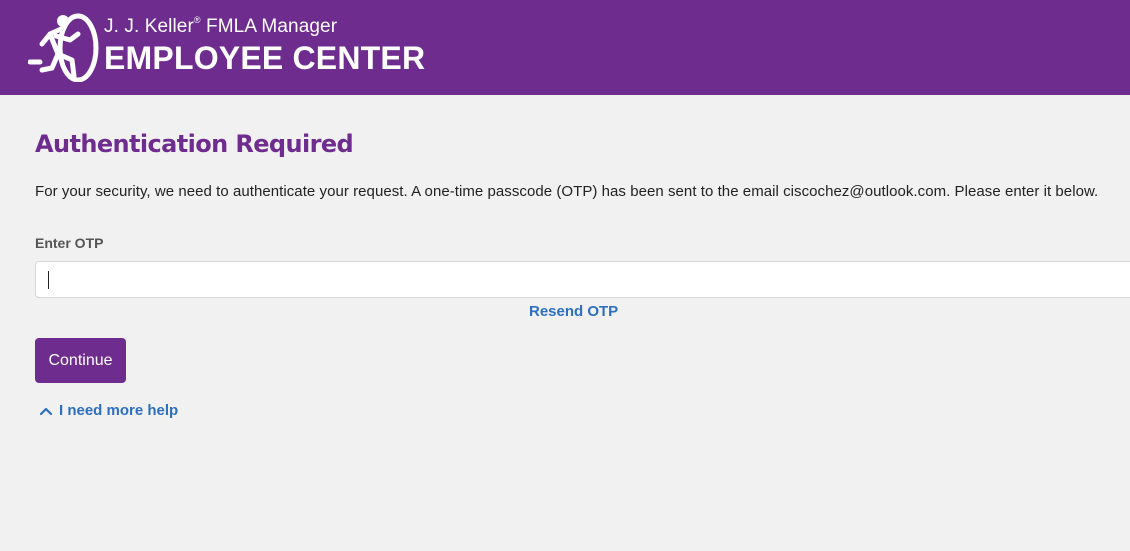  I want to click on registered-mark: ®, so click(197, 19).